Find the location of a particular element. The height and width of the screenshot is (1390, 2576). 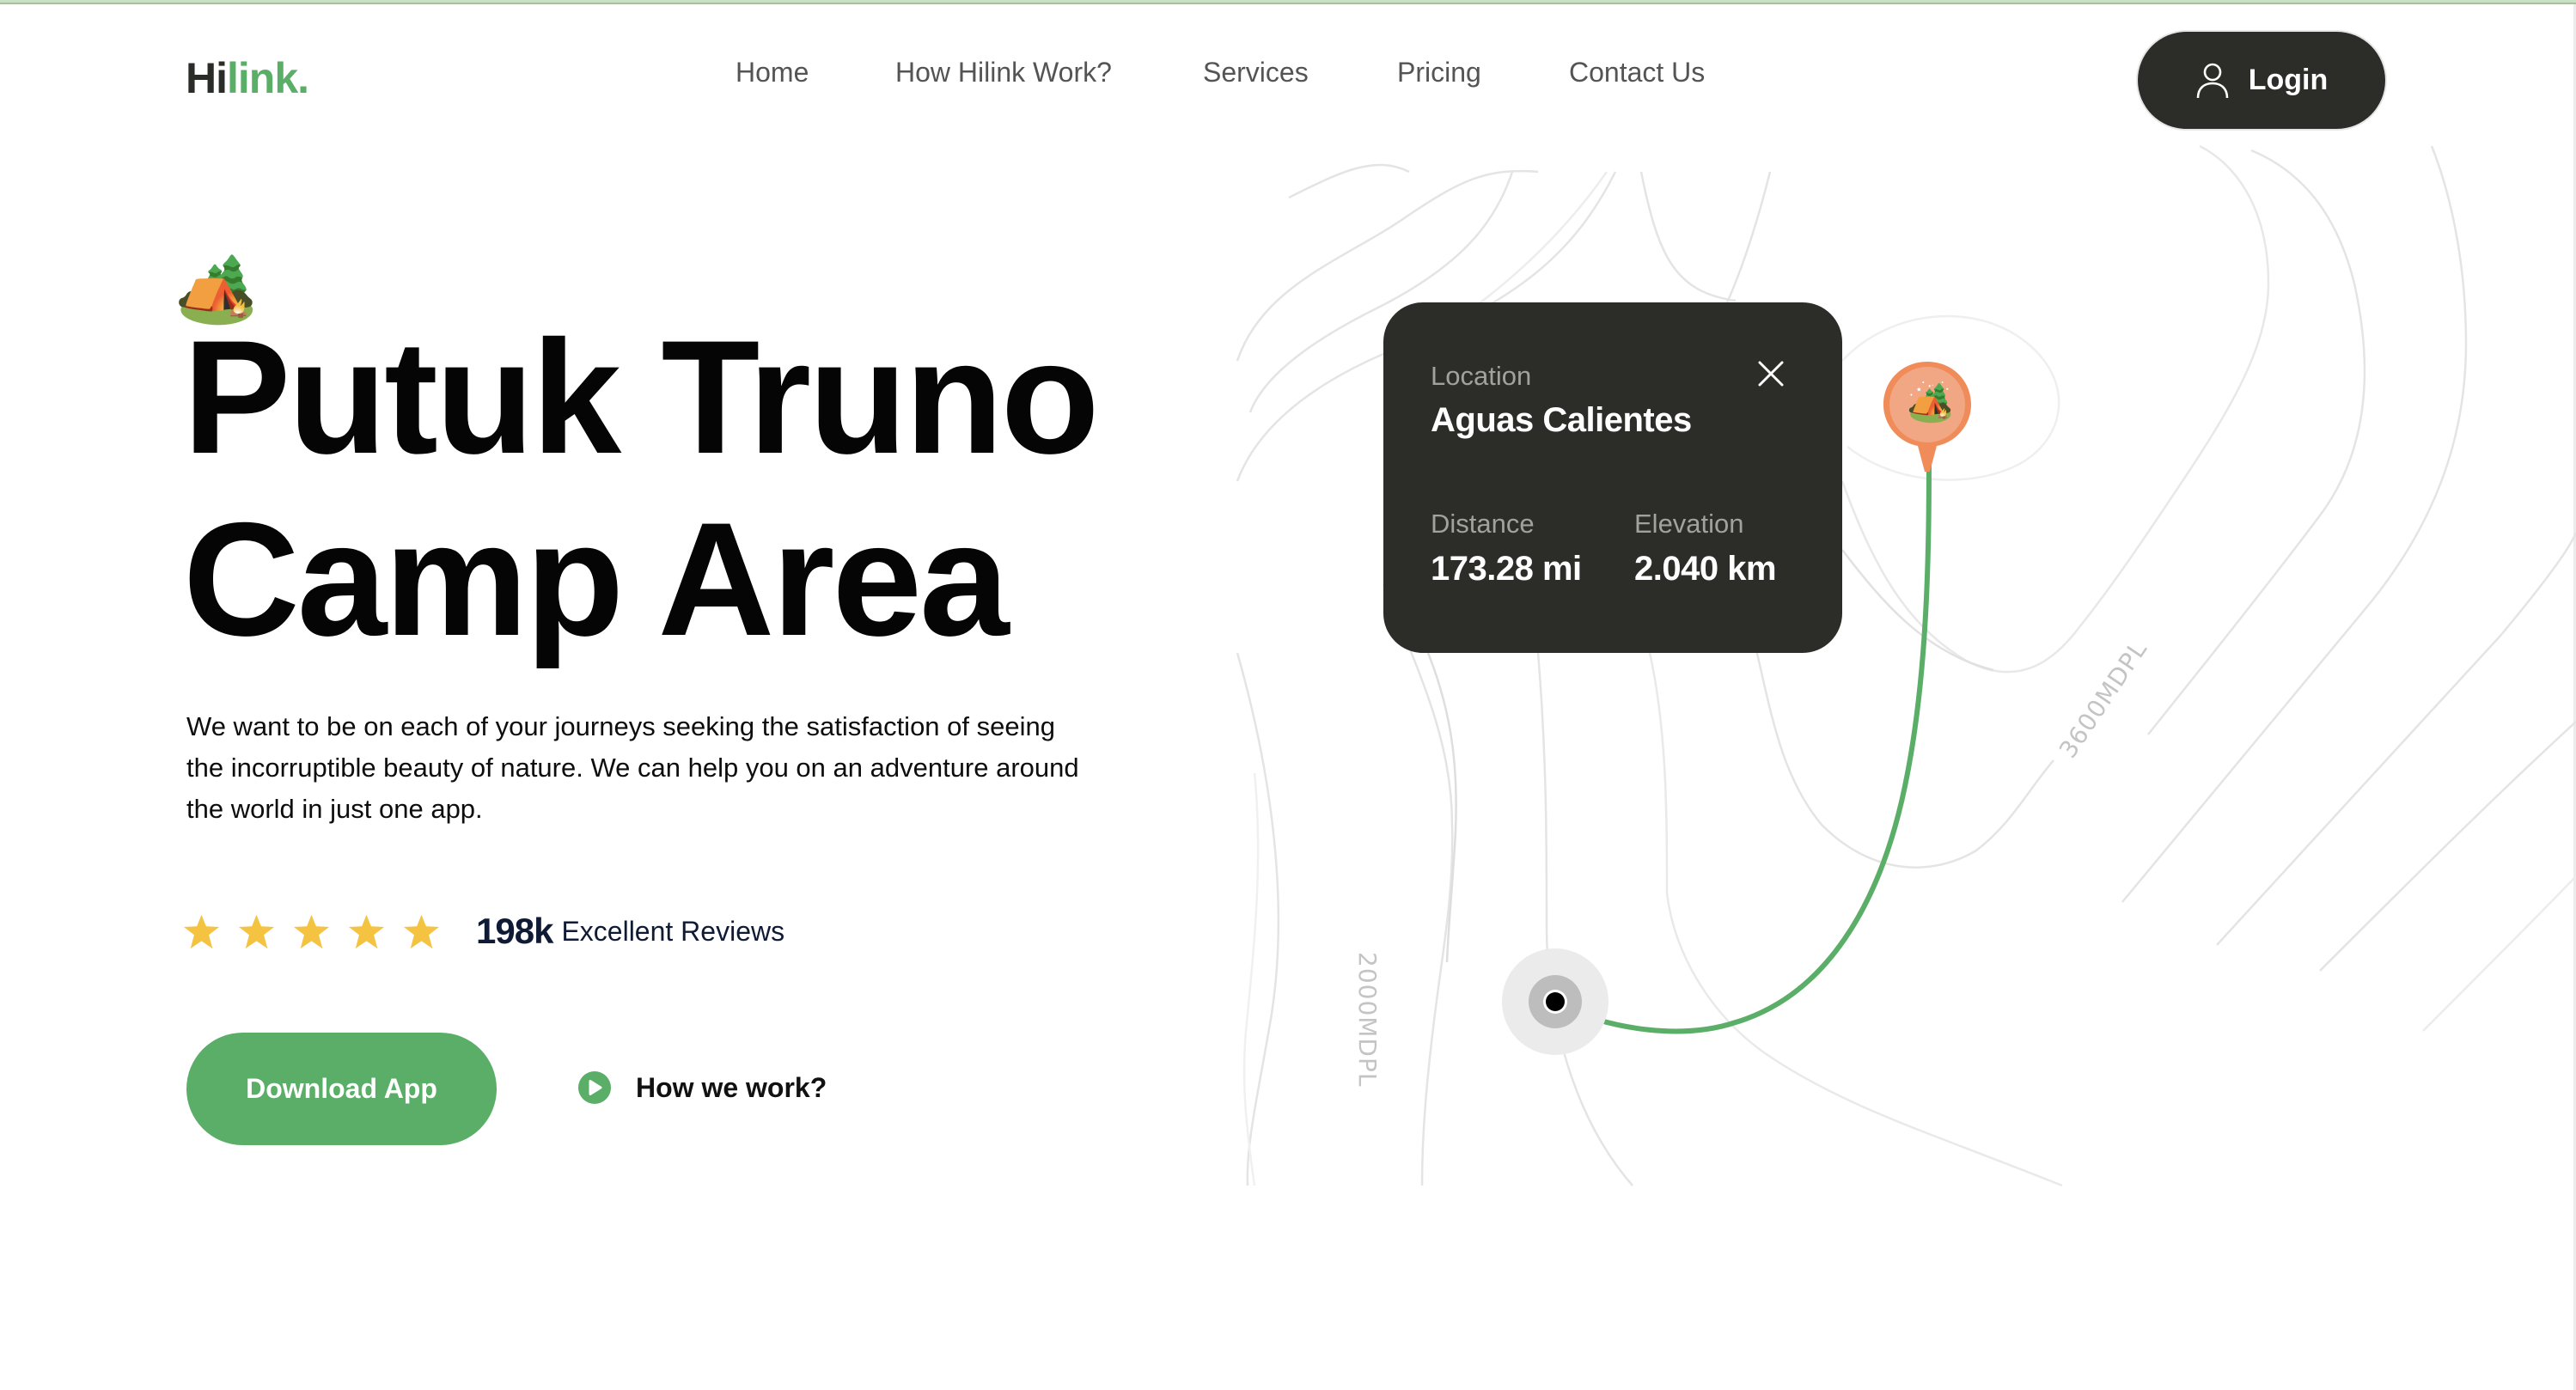

close-icon is located at coordinates (1770, 373).